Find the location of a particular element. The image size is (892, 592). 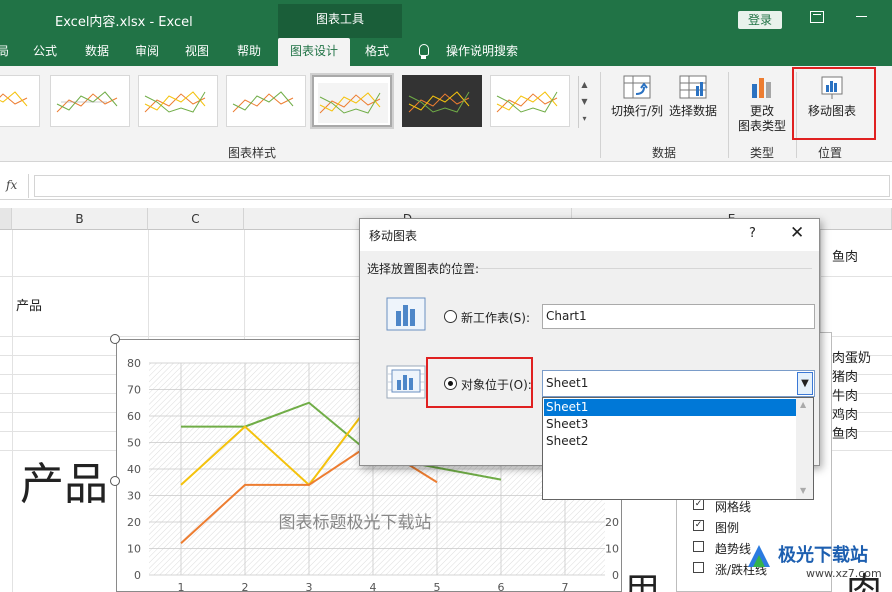

change-chart-type-label-2: 图表类型 is located at coordinates (761, 126).